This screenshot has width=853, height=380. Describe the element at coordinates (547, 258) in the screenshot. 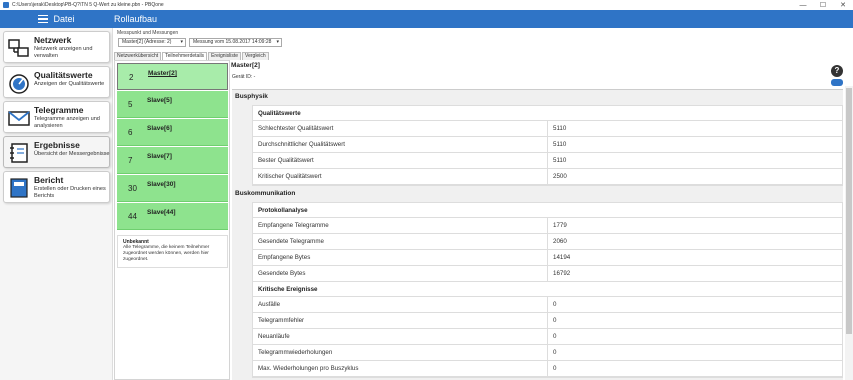

I see `table-row: Empfangene Bytes 14194` at that location.